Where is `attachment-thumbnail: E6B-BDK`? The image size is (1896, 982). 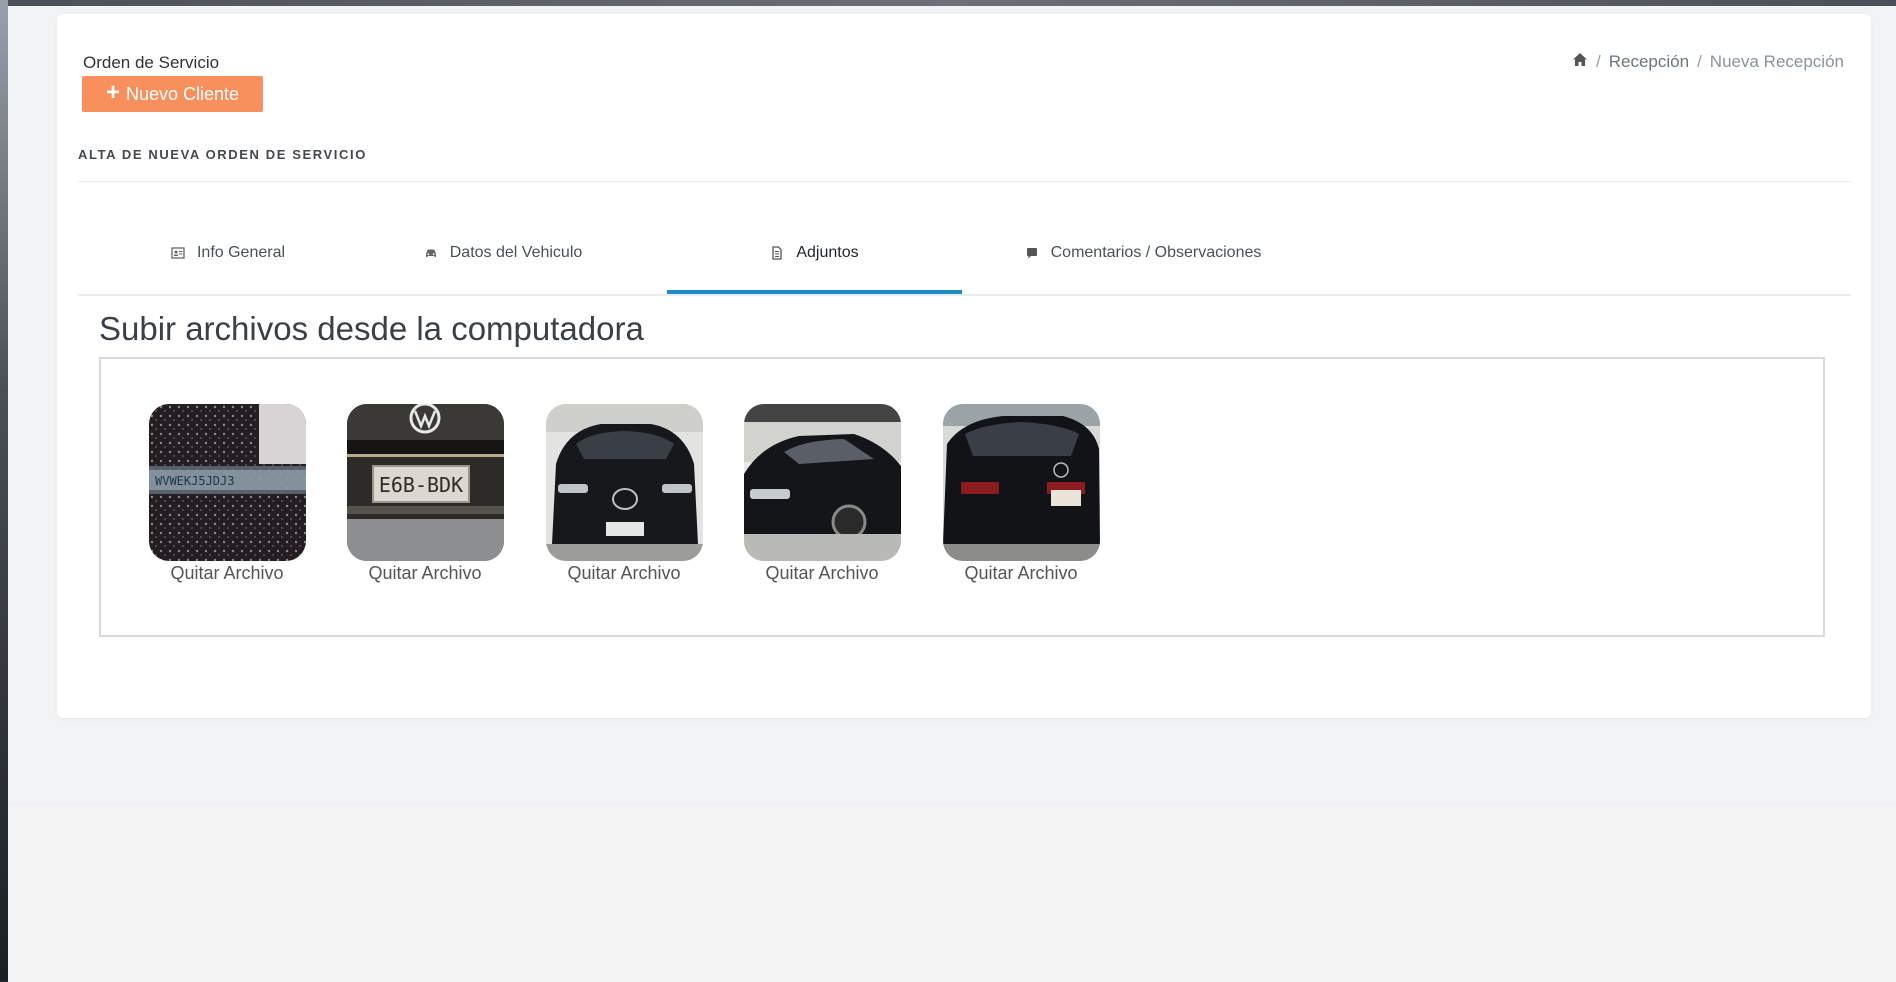 attachment-thumbnail: E6B-BDK is located at coordinates (425, 482).